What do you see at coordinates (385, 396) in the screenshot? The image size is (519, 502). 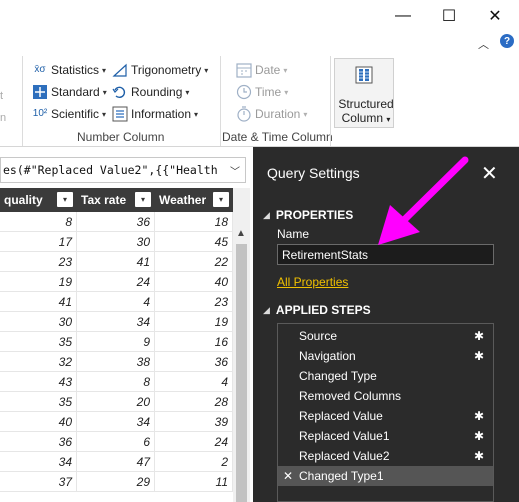 I see `applied-step: Removed Columns` at bounding box center [385, 396].